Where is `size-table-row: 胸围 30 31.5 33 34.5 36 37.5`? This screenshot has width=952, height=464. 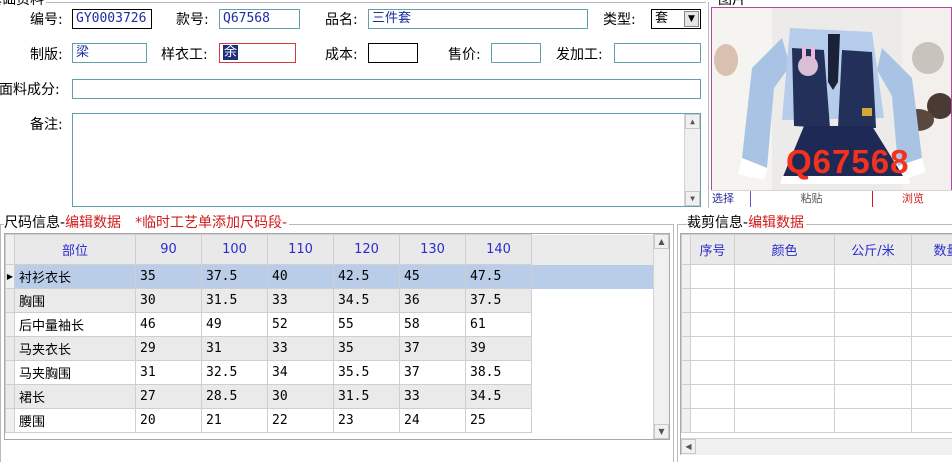
size-table-row: 胸围 30 31.5 33 34.5 36 37.5 is located at coordinates (337, 300).